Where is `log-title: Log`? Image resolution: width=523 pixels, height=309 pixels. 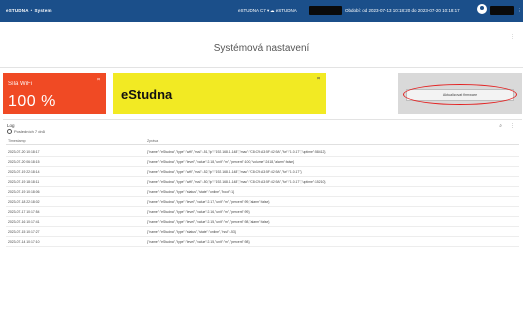 log-title: Log is located at coordinates (11, 125).